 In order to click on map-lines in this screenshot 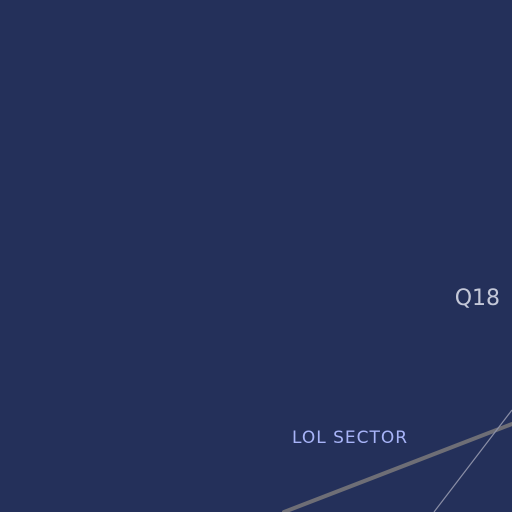, I will do `click(397, 460)`.